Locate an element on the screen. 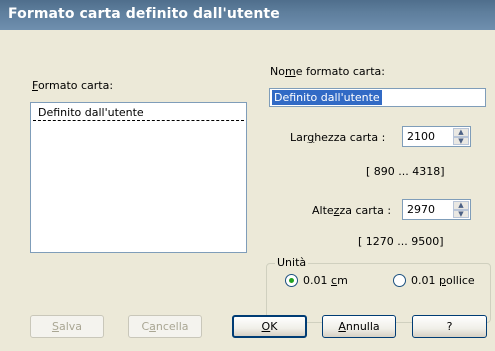 The image size is (495, 351). height-label: Altezza carta : is located at coordinates (352, 210).